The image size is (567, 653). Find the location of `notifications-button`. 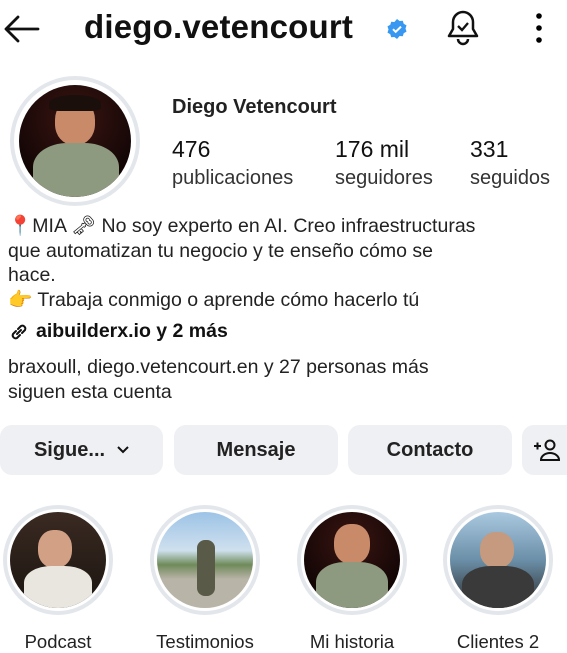

notifications-button is located at coordinates (463, 30).